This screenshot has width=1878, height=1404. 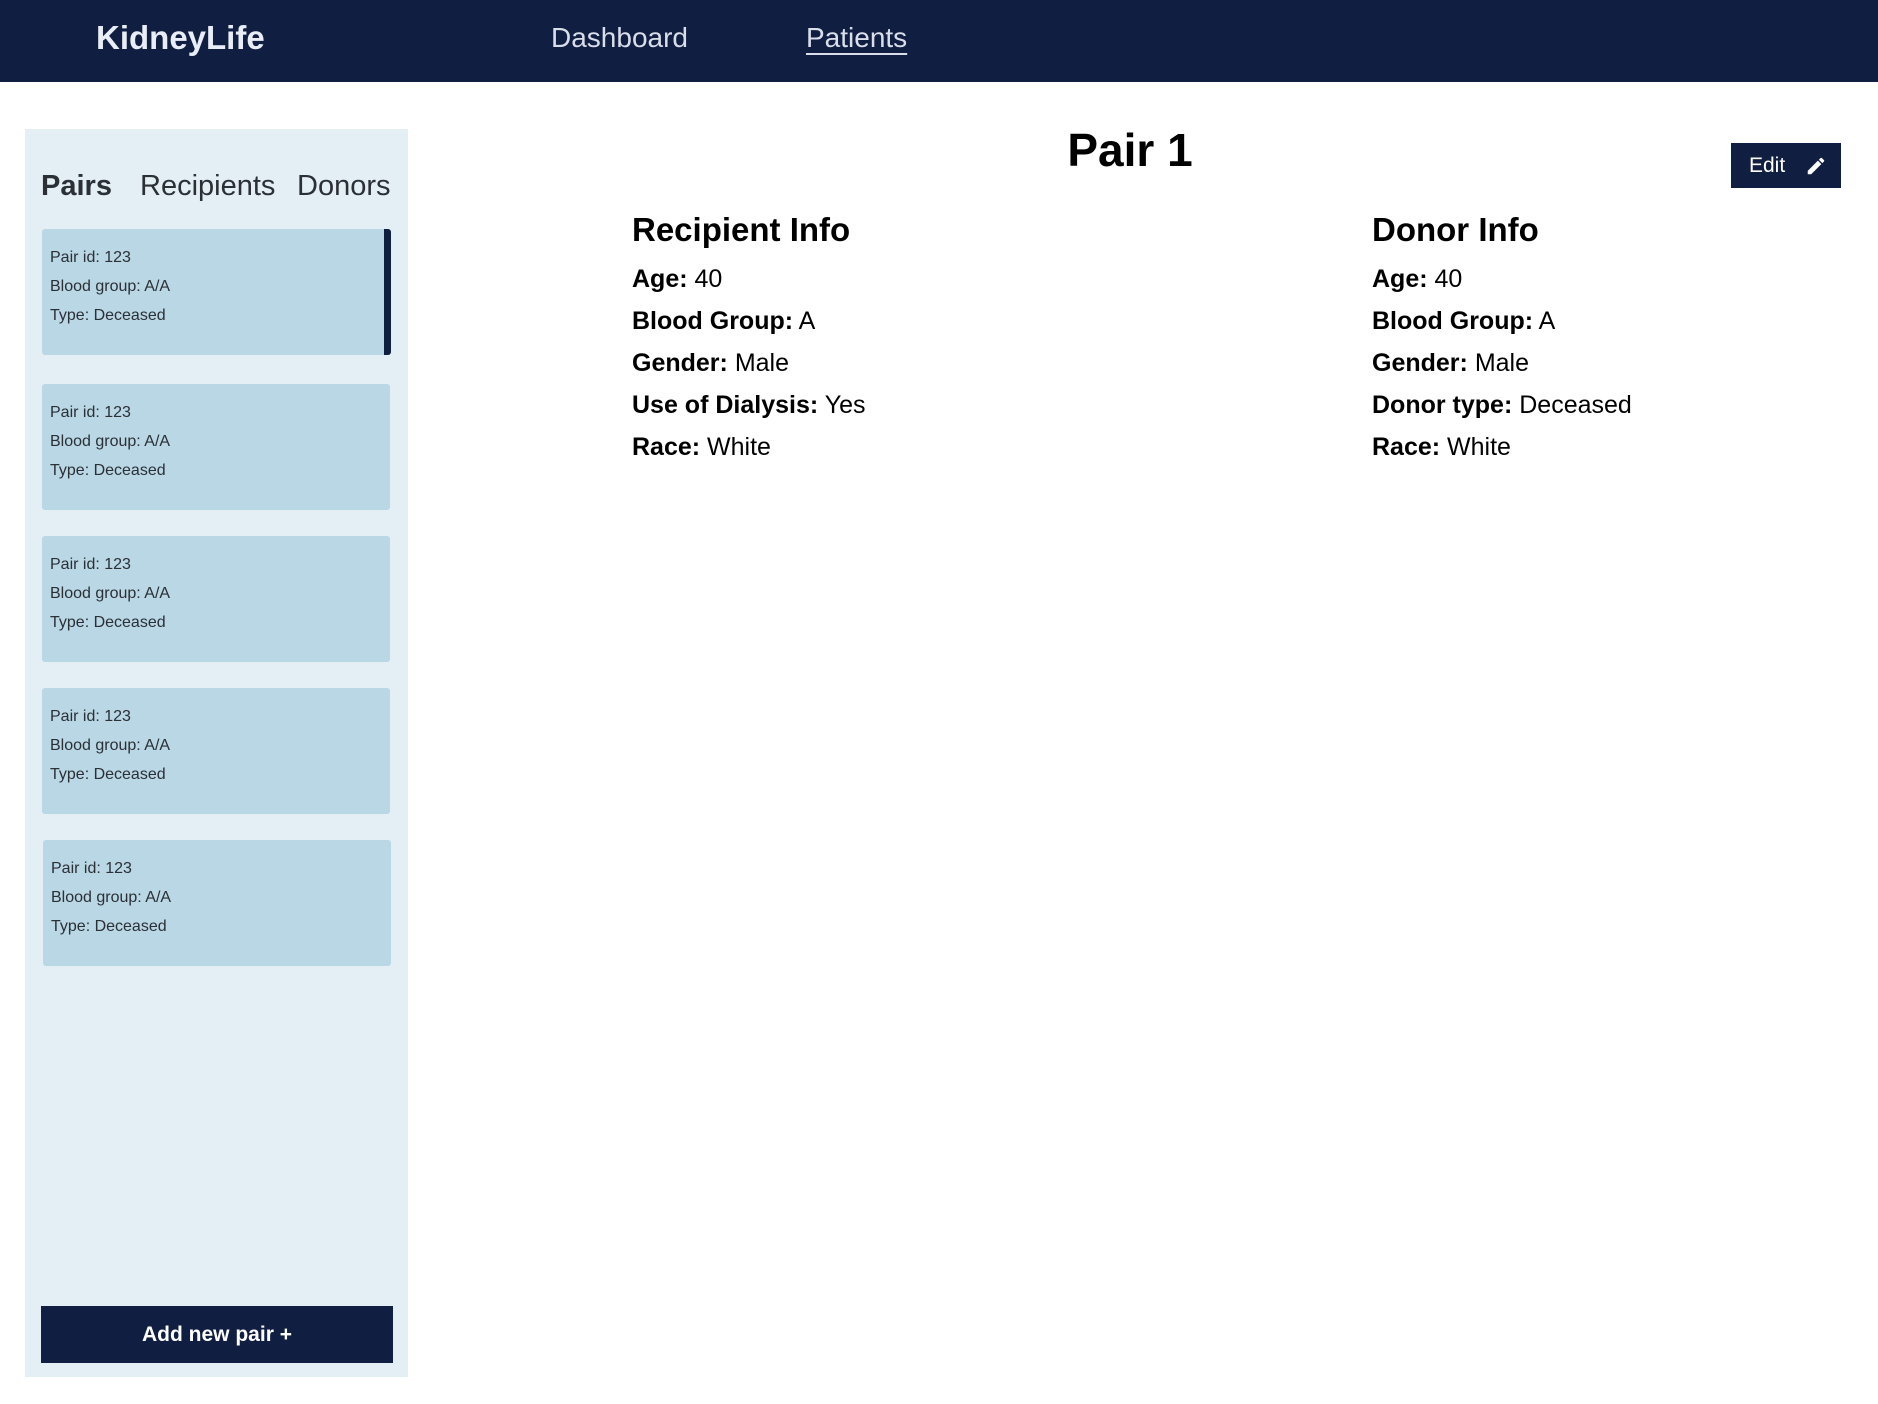 What do you see at coordinates (939, 41) in the screenshot?
I see `top-nav-bar: KidneyLife Dashboard Patients` at bounding box center [939, 41].